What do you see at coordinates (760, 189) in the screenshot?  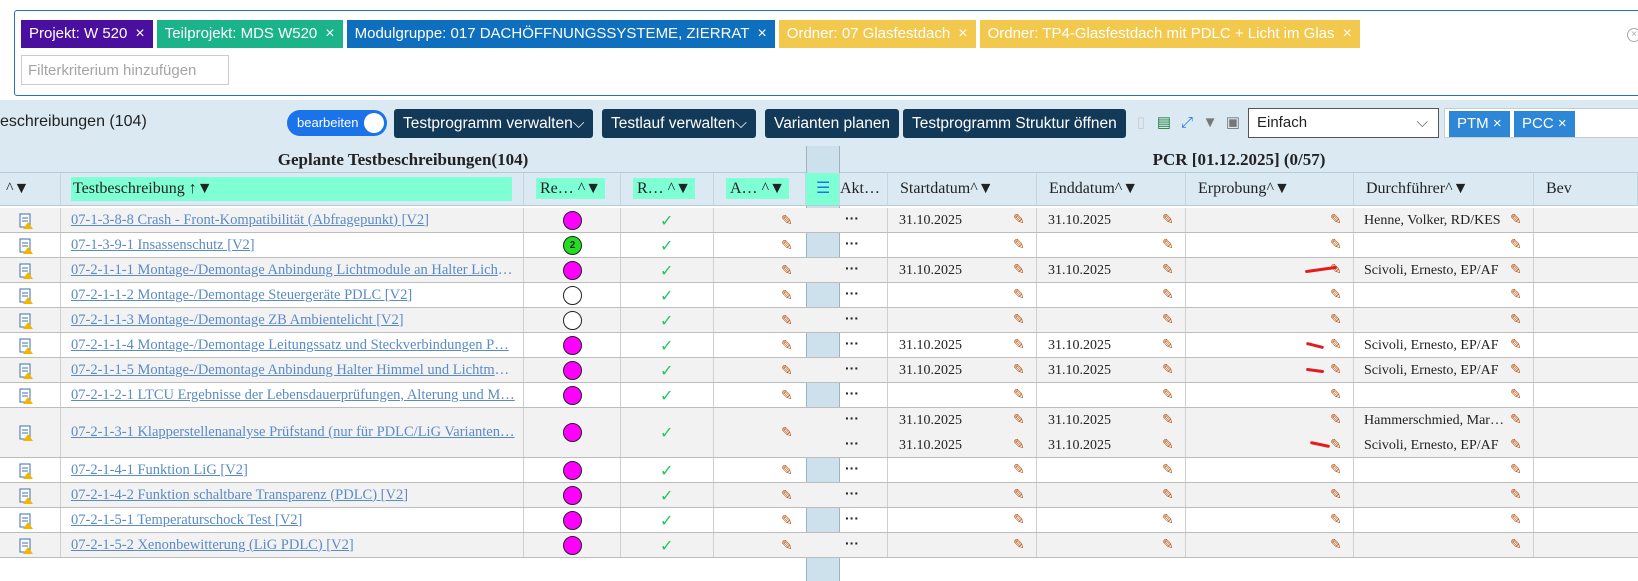 I see `col-header-a: A… ^▼` at bounding box center [760, 189].